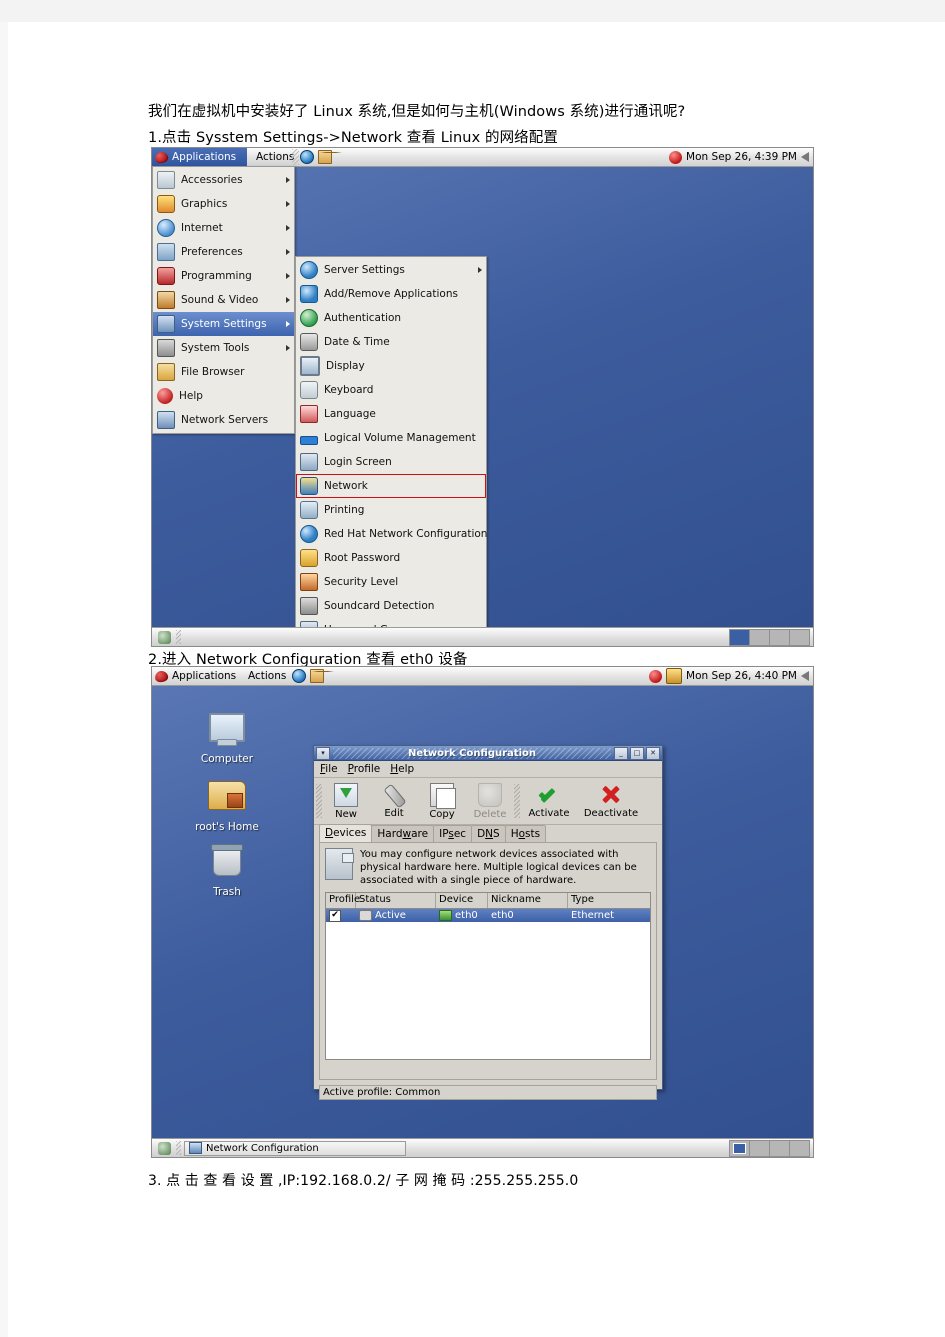 This screenshot has width=945, height=1337. What do you see at coordinates (323, 753) in the screenshot?
I see `window-menu-icon: ▾` at bounding box center [323, 753].